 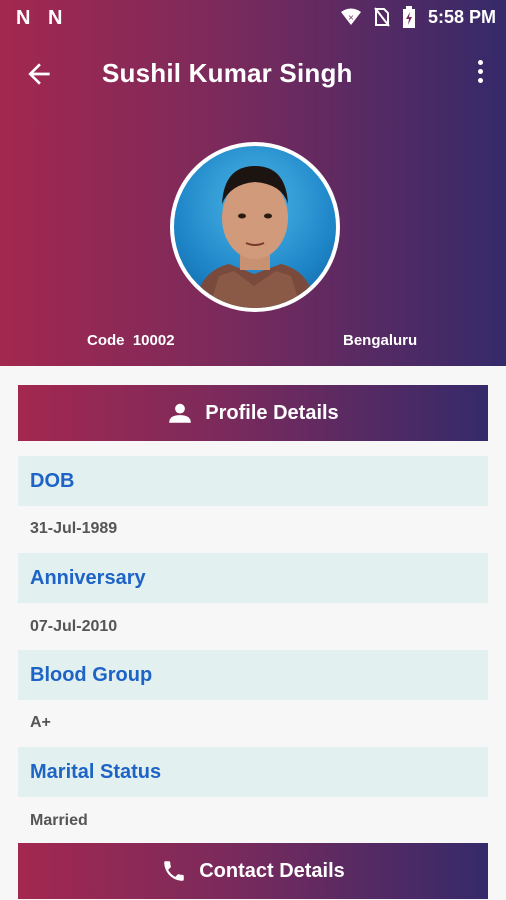 I want to click on battery-icon, so click(x=408, y=17).